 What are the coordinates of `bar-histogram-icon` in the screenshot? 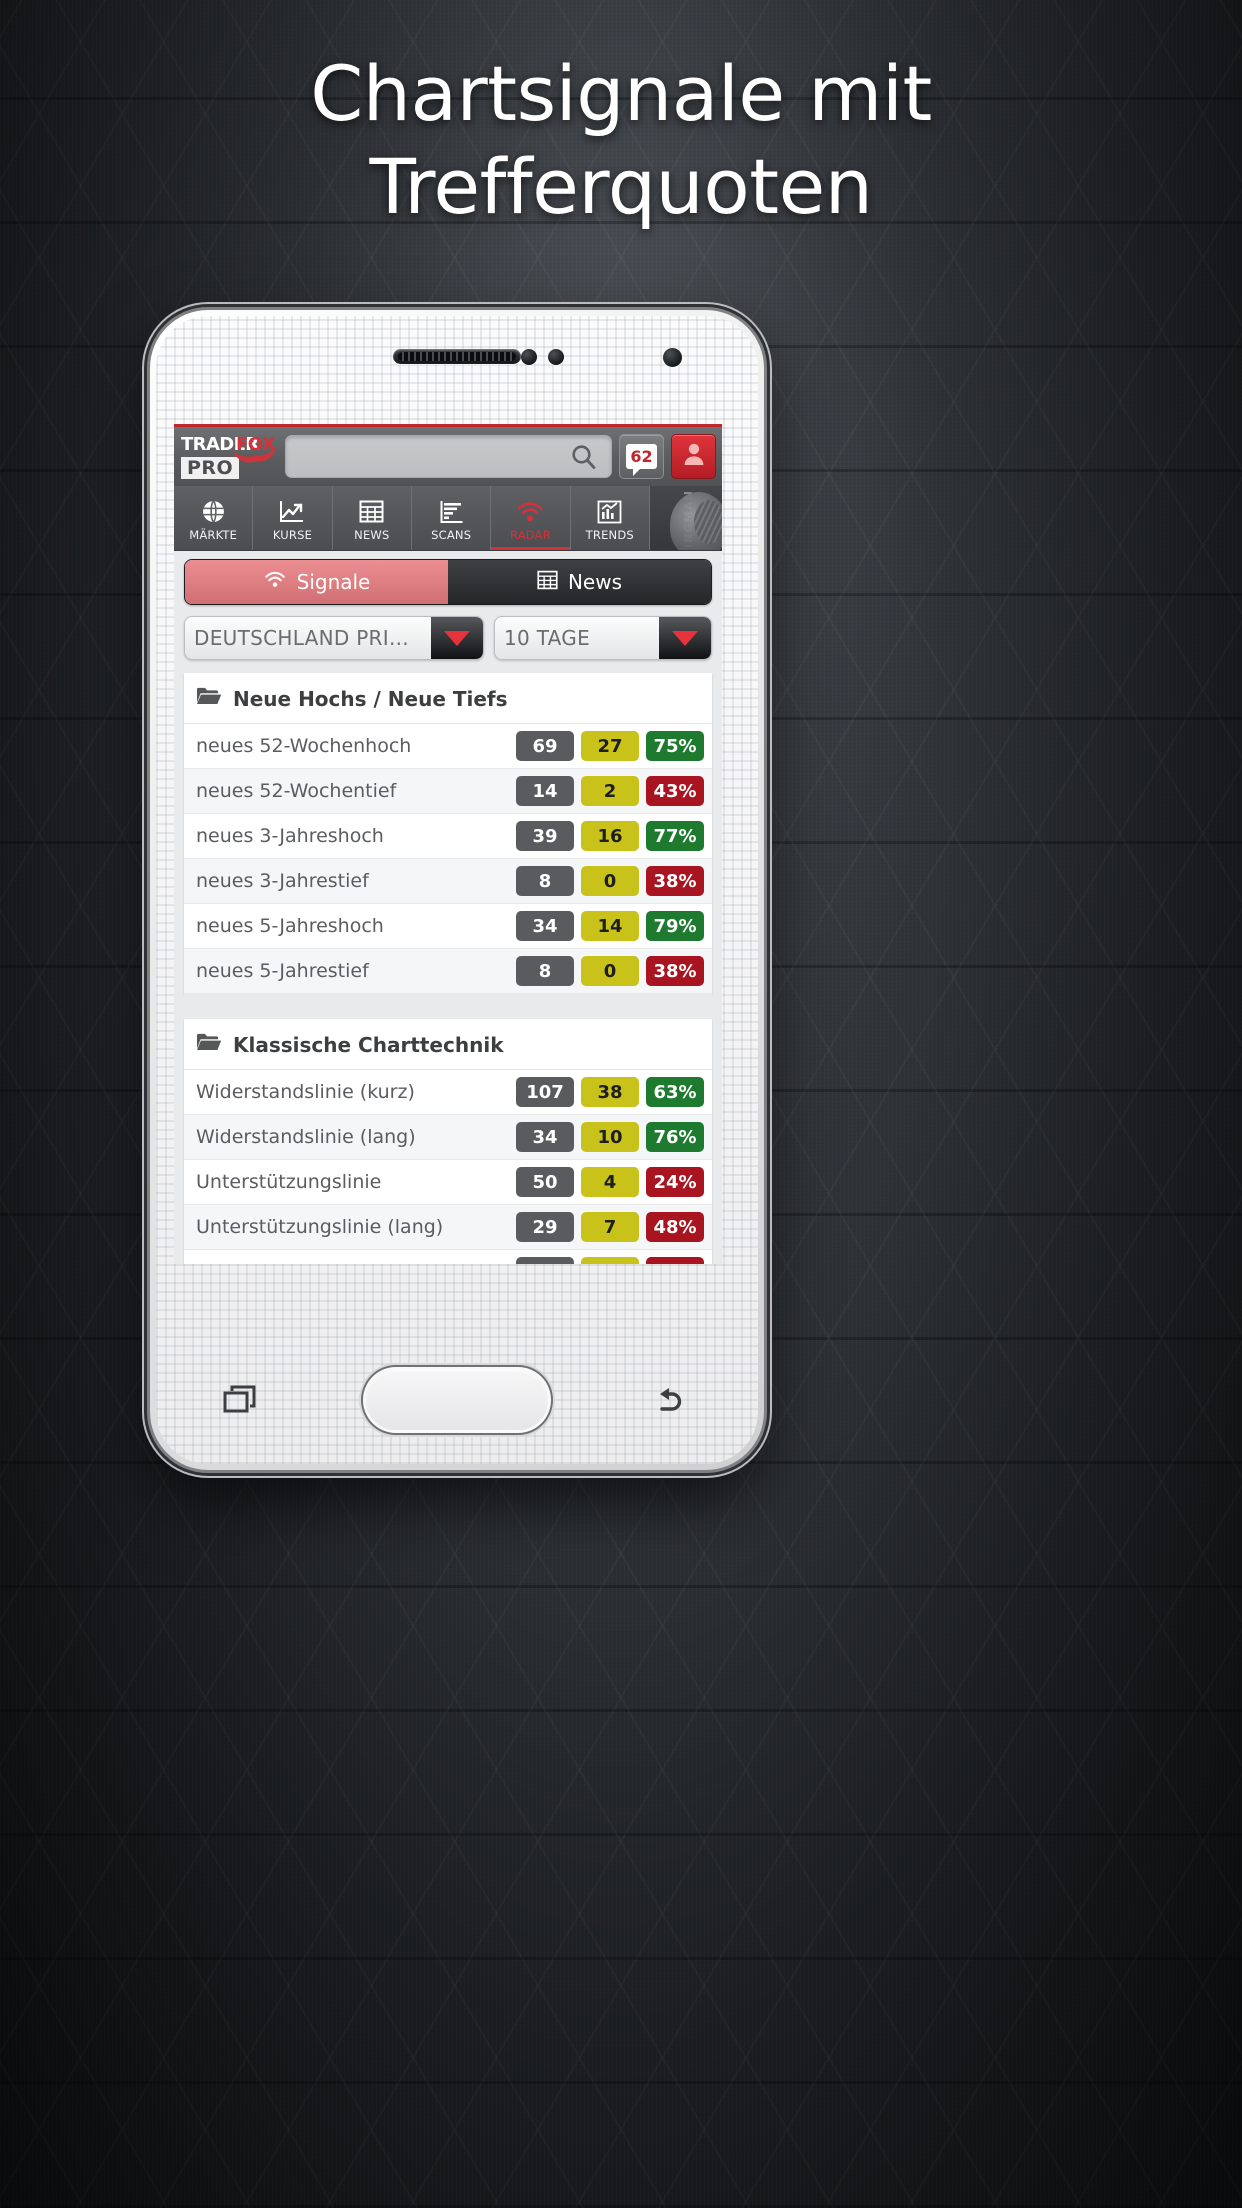 It's located at (451, 512).